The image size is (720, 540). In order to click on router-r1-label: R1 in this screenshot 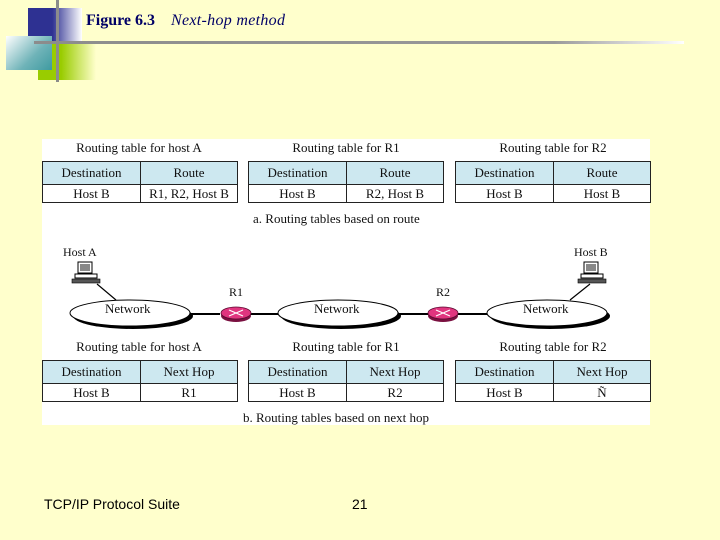, I will do `click(236, 292)`.